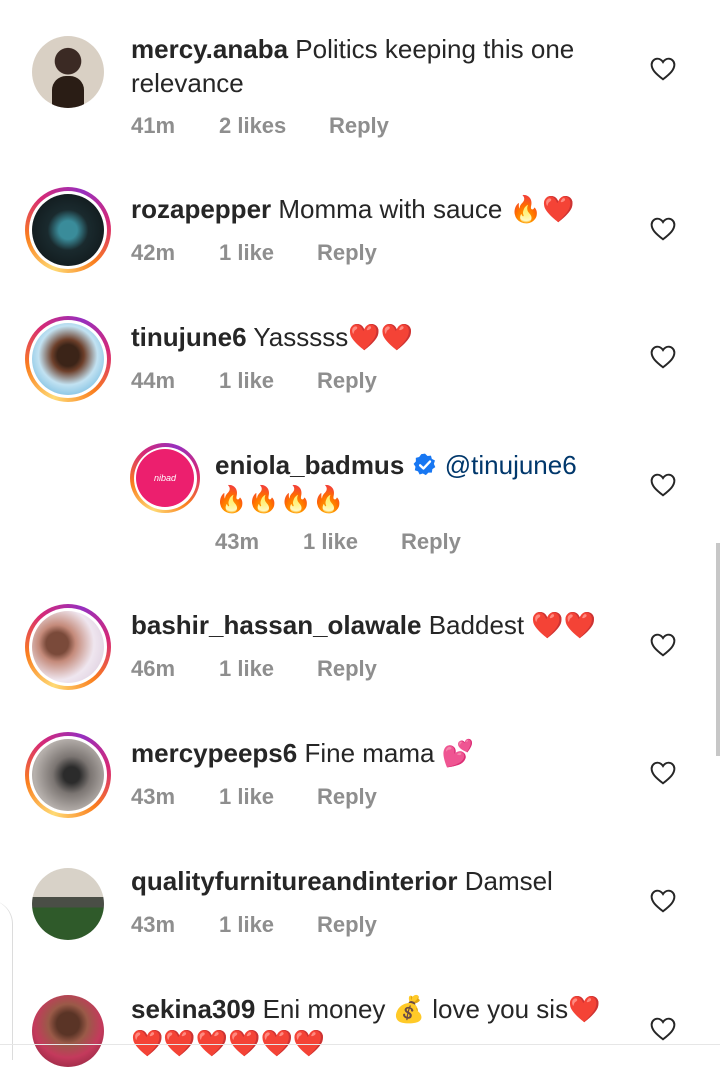 The width and height of the screenshot is (720, 1074). Describe the element at coordinates (294, 881) in the screenshot. I see `comment-username: qualityfurnitureandinterior` at that location.